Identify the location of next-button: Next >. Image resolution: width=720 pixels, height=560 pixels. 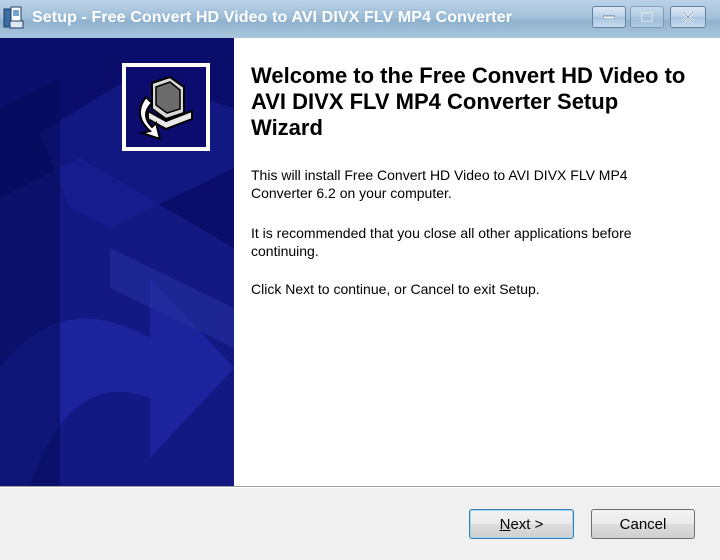
(521, 524).